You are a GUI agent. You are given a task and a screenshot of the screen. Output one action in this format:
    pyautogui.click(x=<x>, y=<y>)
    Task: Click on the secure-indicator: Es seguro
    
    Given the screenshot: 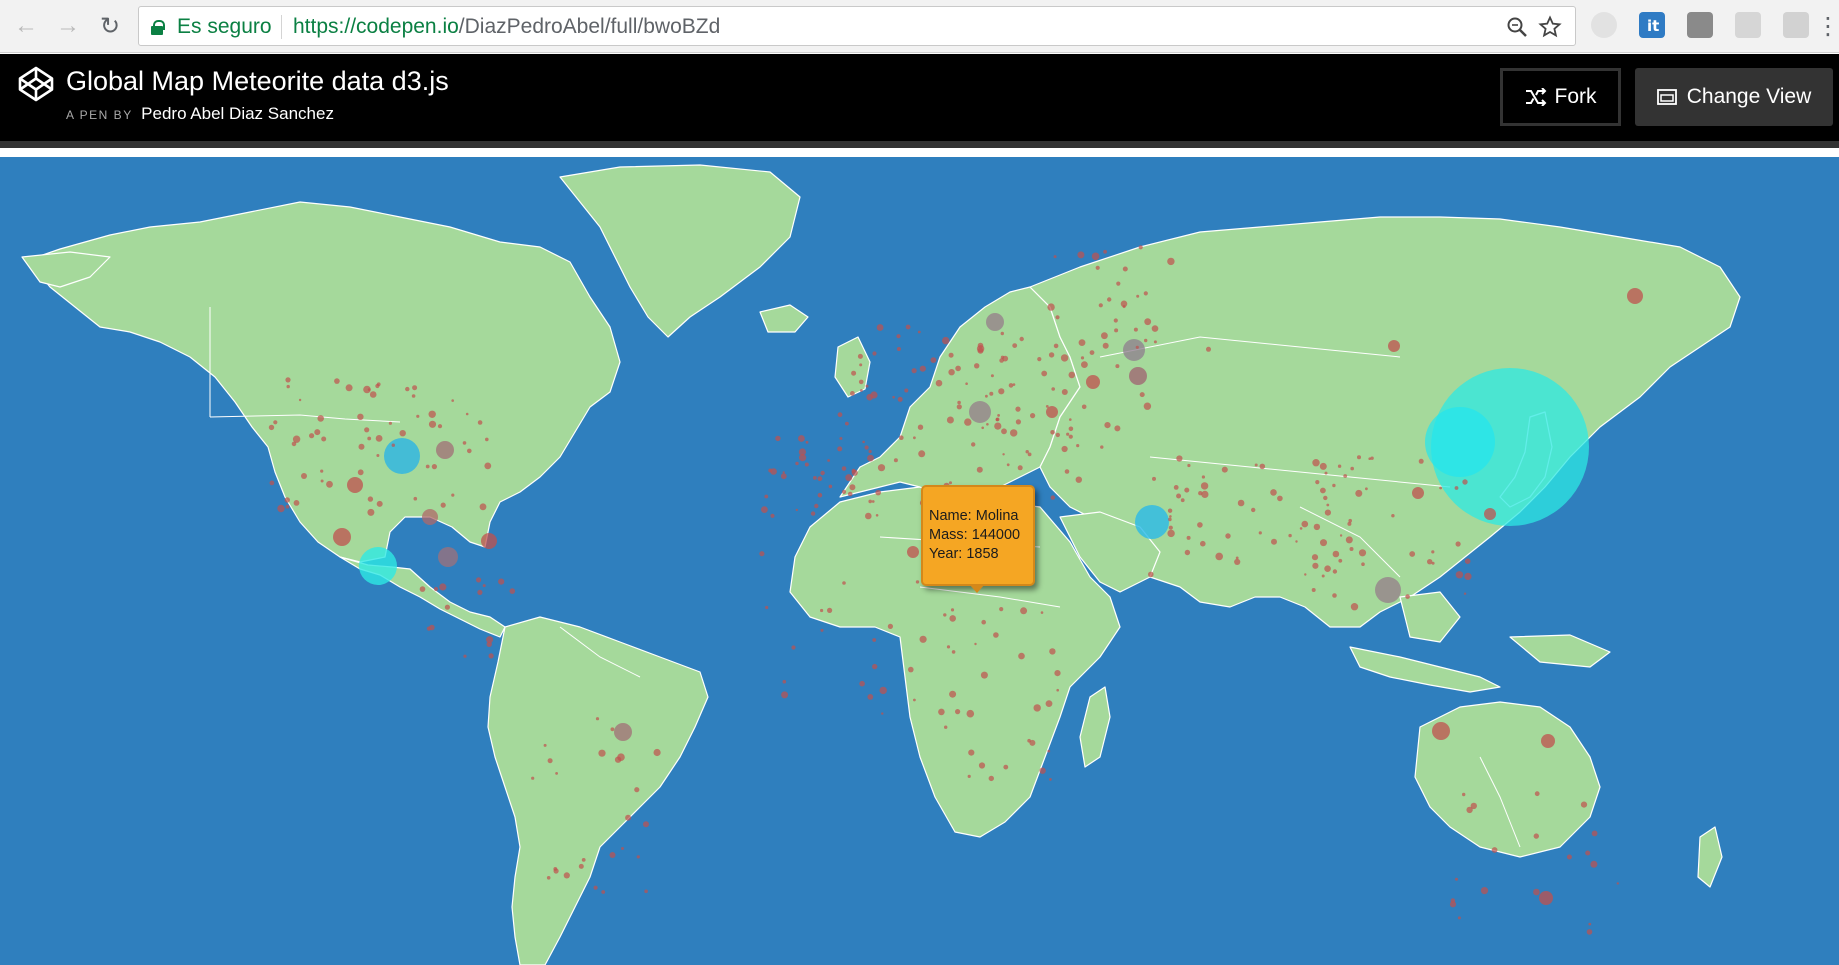 What is the action you would take?
    pyautogui.click(x=211, y=27)
    